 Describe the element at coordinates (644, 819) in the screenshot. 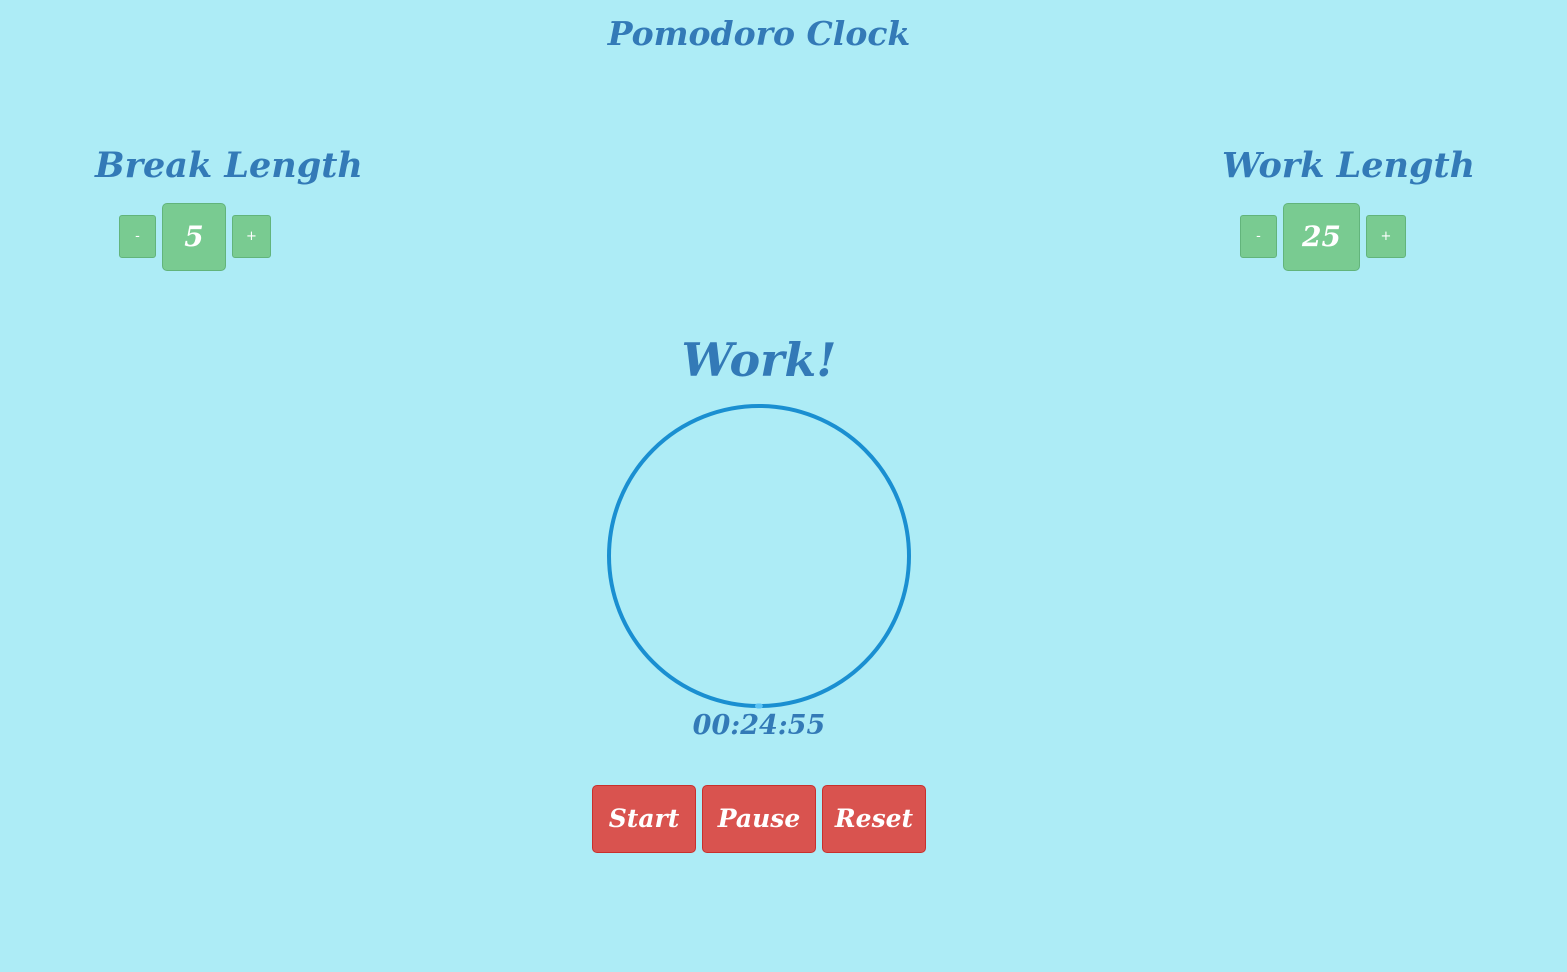

I see `start-button: Start` at that location.